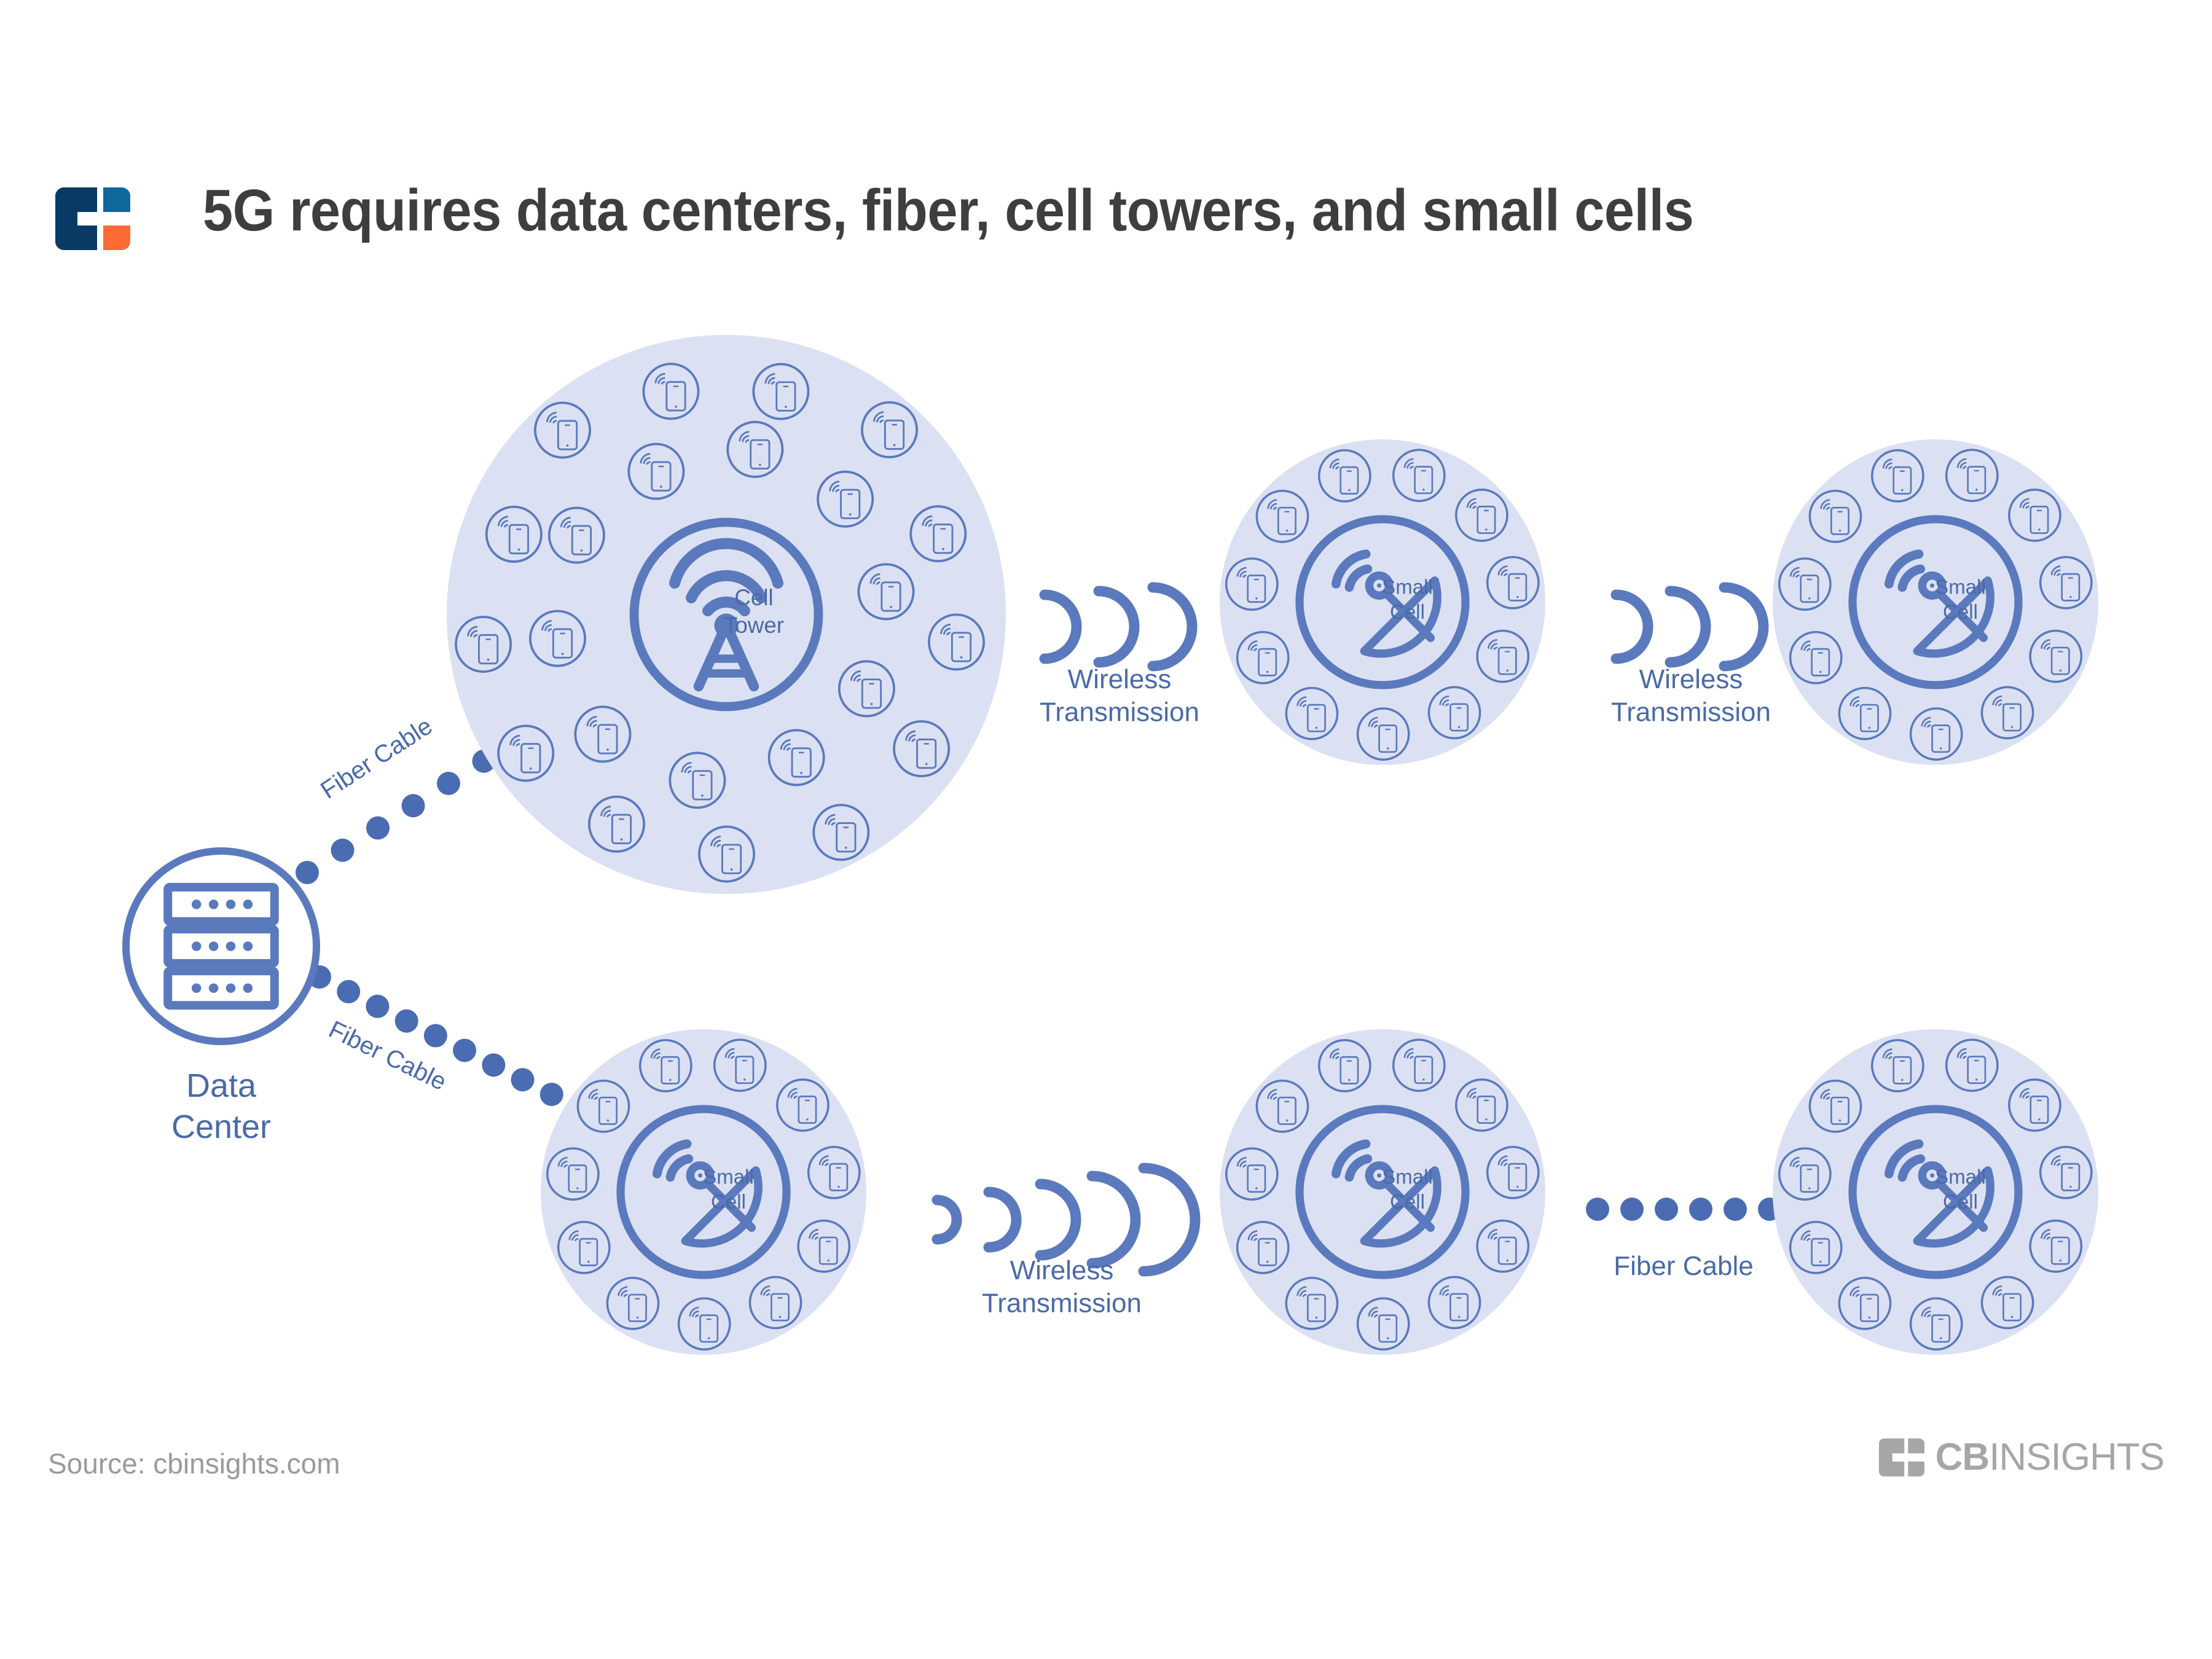  What do you see at coordinates (2050, 1457) in the screenshot?
I see `footer-wordmark: CBINSIGHTS` at bounding box center [2050, 1457].